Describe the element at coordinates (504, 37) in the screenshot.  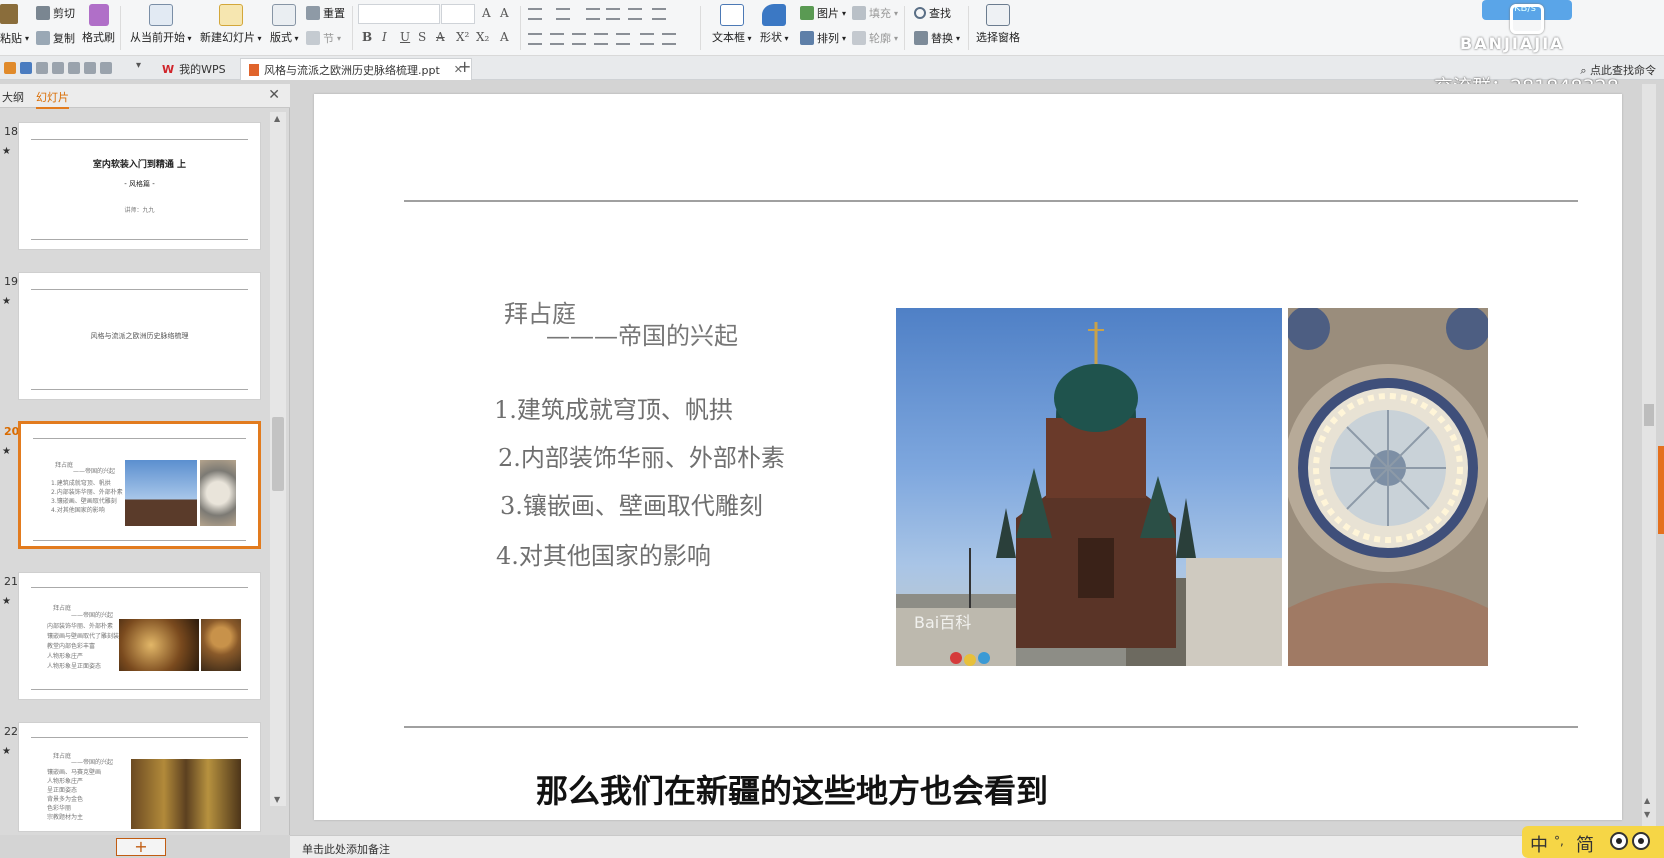
I see `clear-format-icon: A` at that location.